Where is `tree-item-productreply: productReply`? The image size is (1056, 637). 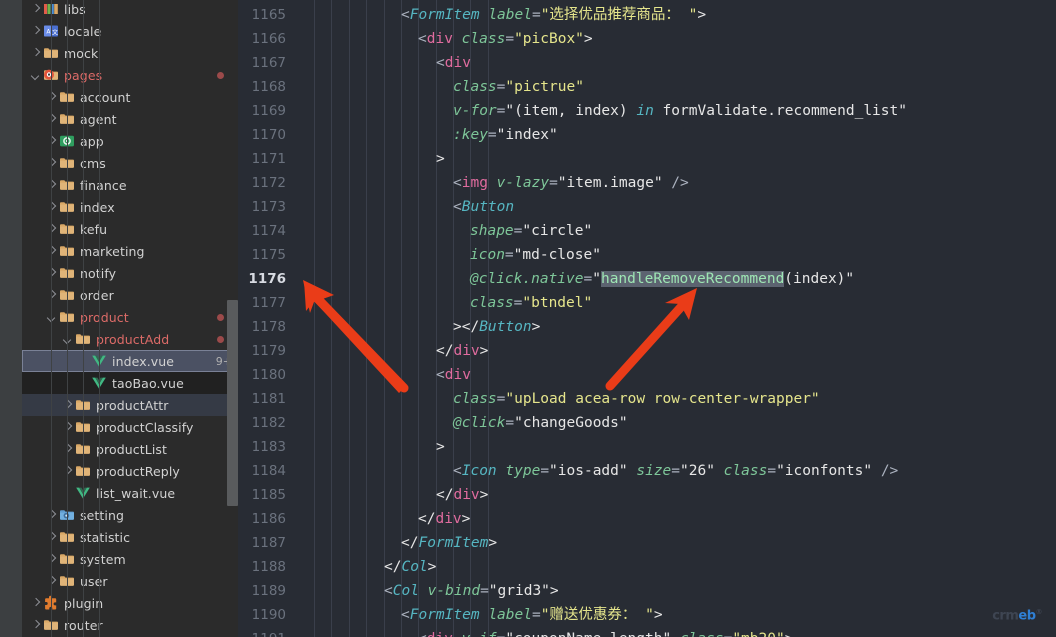 tree-item-productreply: productReply is located at coordinates (130, 471).